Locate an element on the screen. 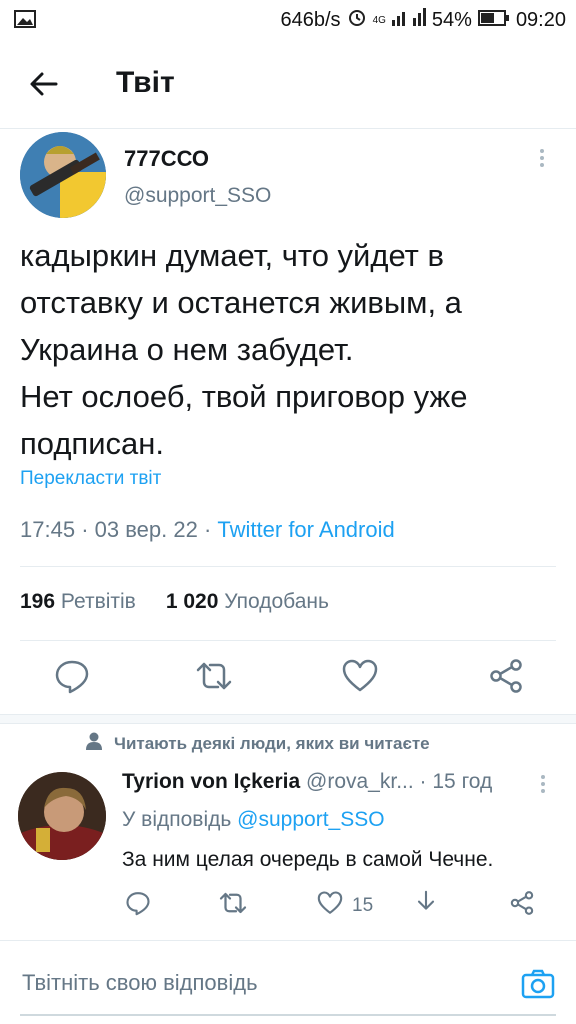 The height and width of the screenshot is (1024, 576). reply-input is located at coordinates (262, 983).